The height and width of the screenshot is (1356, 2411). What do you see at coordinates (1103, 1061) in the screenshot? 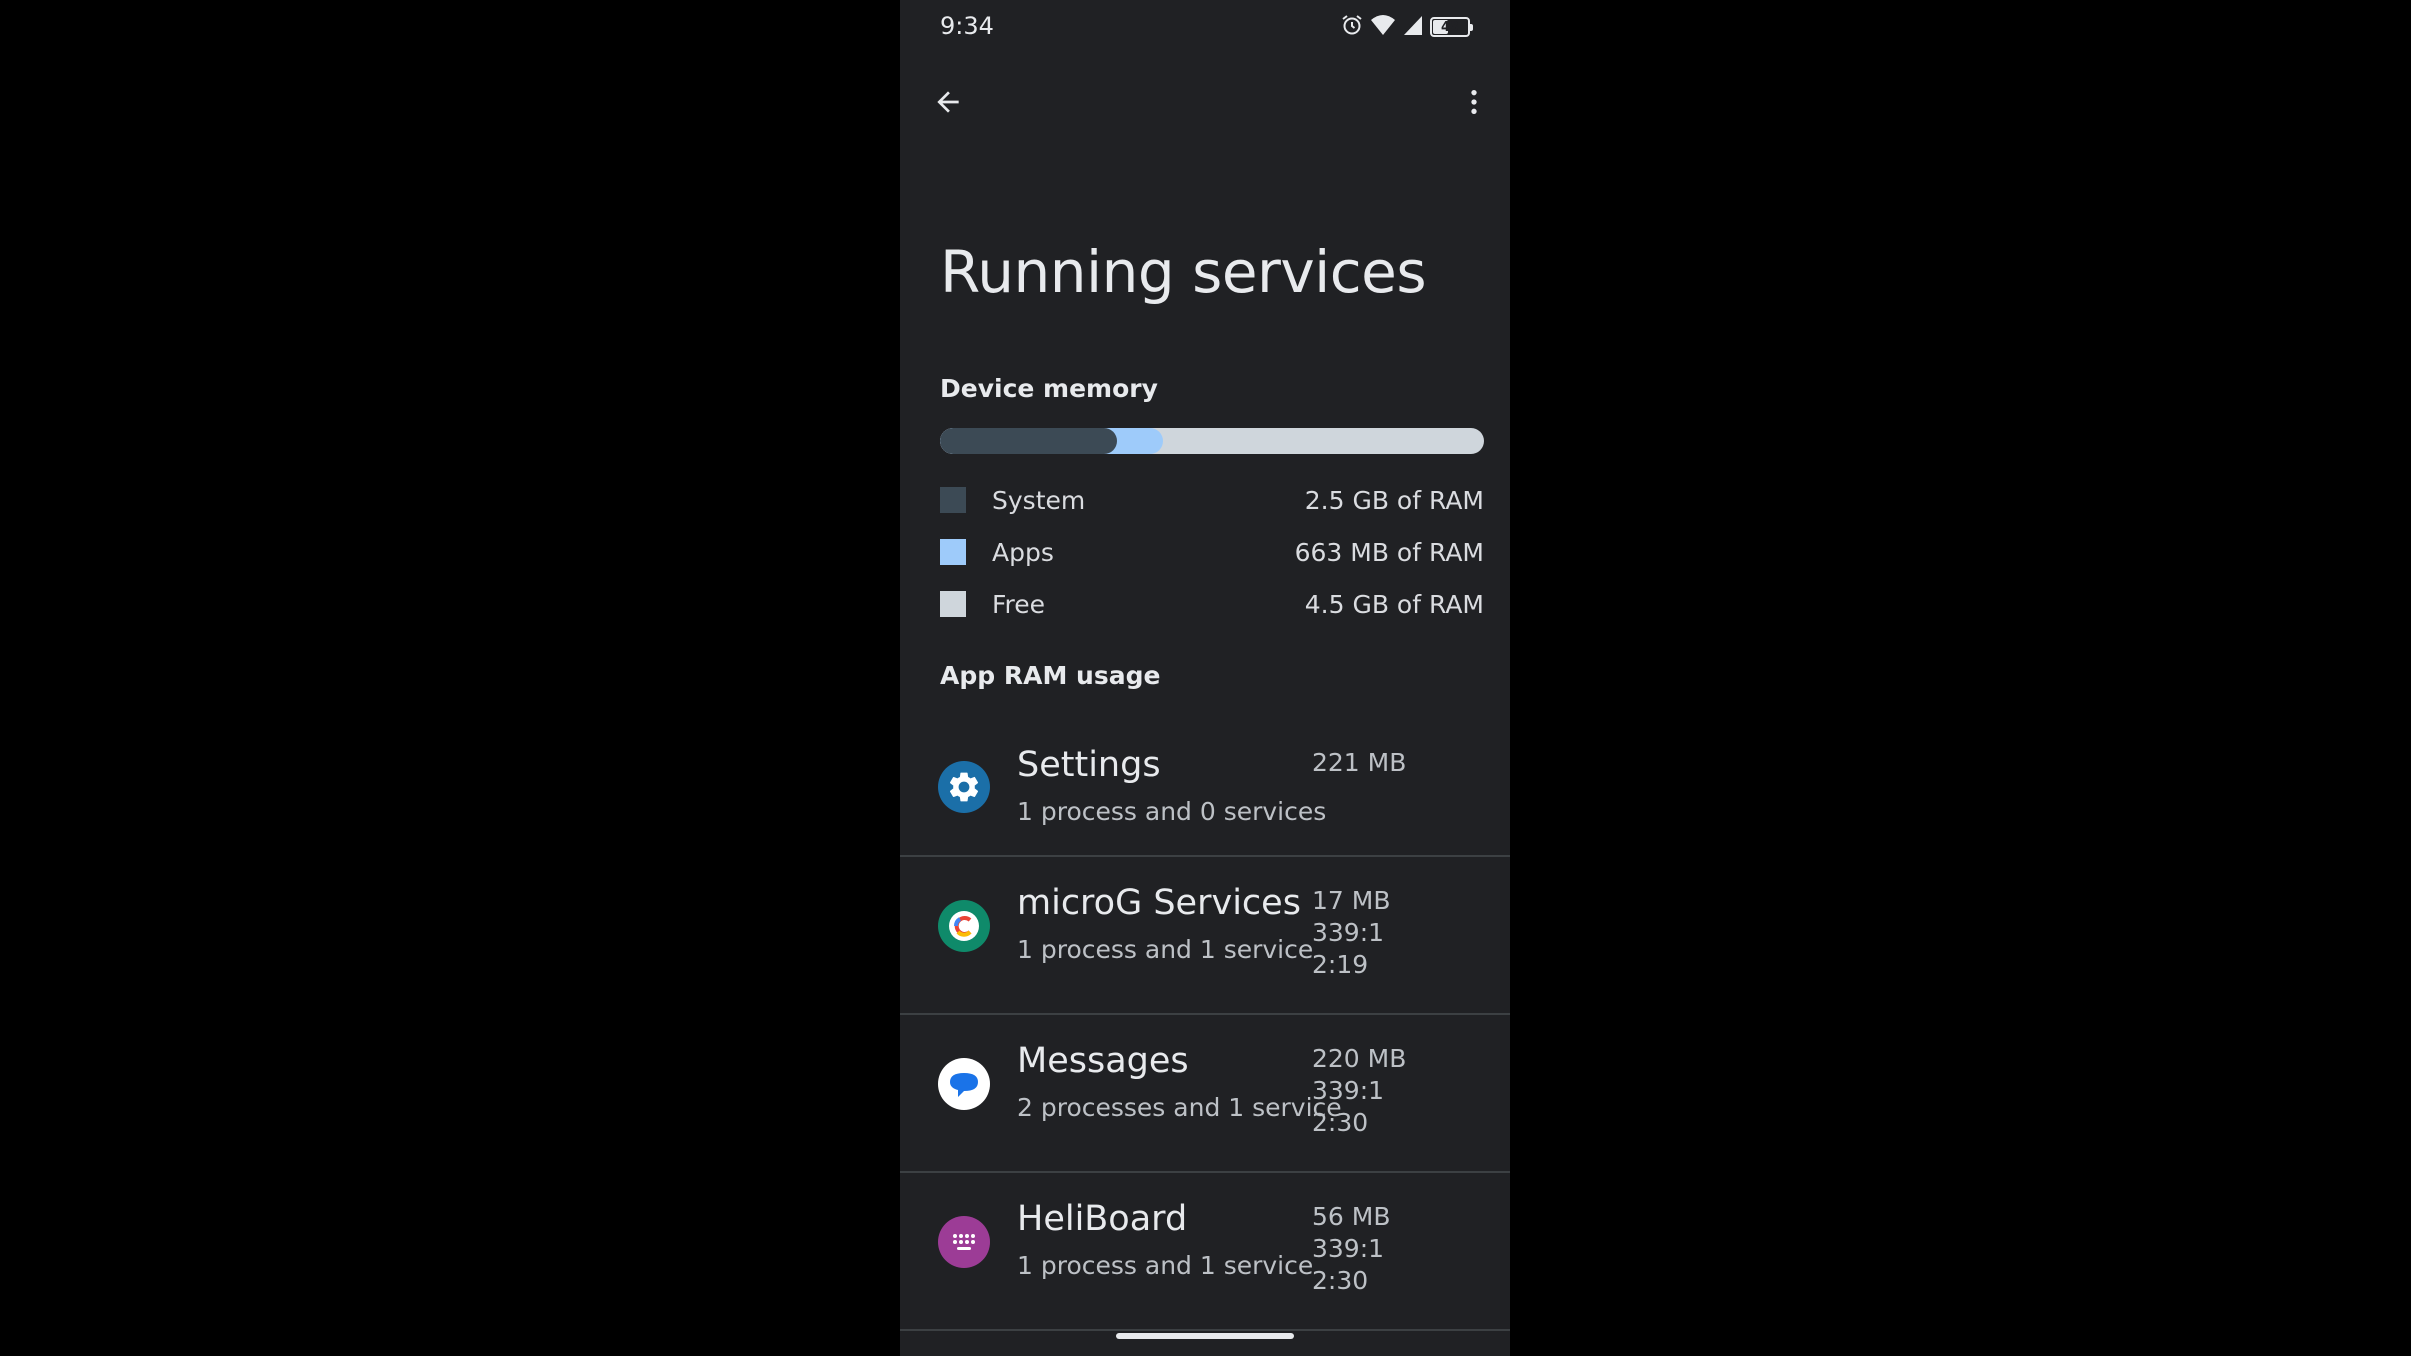
I see `app-name: Messages` at bounding box center [1103, 1061].